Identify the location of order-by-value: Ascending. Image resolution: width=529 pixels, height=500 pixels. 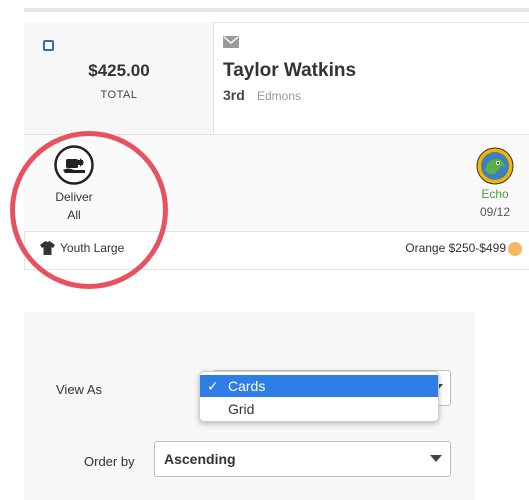
(200, 459).